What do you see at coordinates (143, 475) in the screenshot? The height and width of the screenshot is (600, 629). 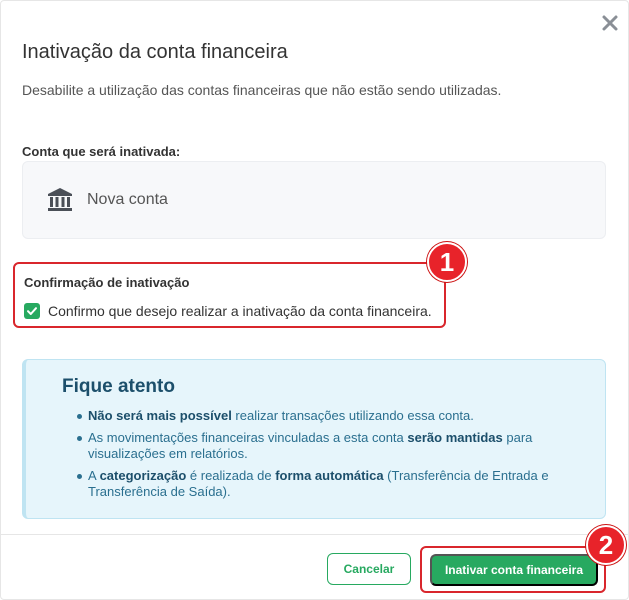 I see `alert-emphasis: categorização` at bounding box center [143, 475].